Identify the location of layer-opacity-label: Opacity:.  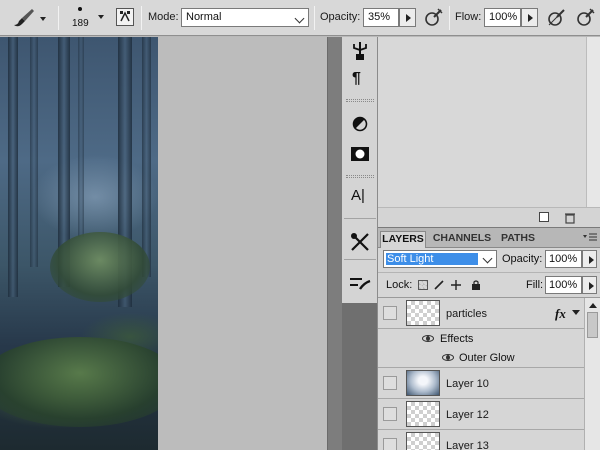
(522, 259).